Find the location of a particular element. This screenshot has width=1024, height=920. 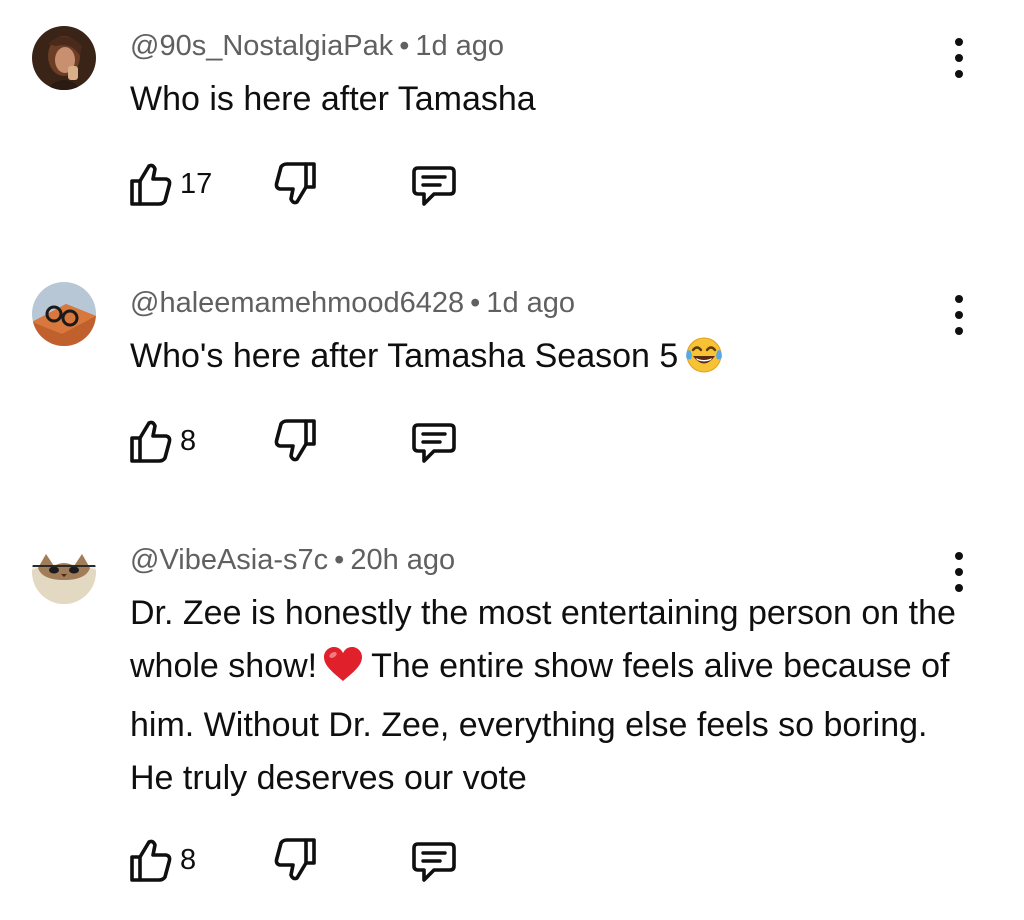

comment-meta: @haleemamehmood6428 • 1d ago is located at coordinates (352, 303).